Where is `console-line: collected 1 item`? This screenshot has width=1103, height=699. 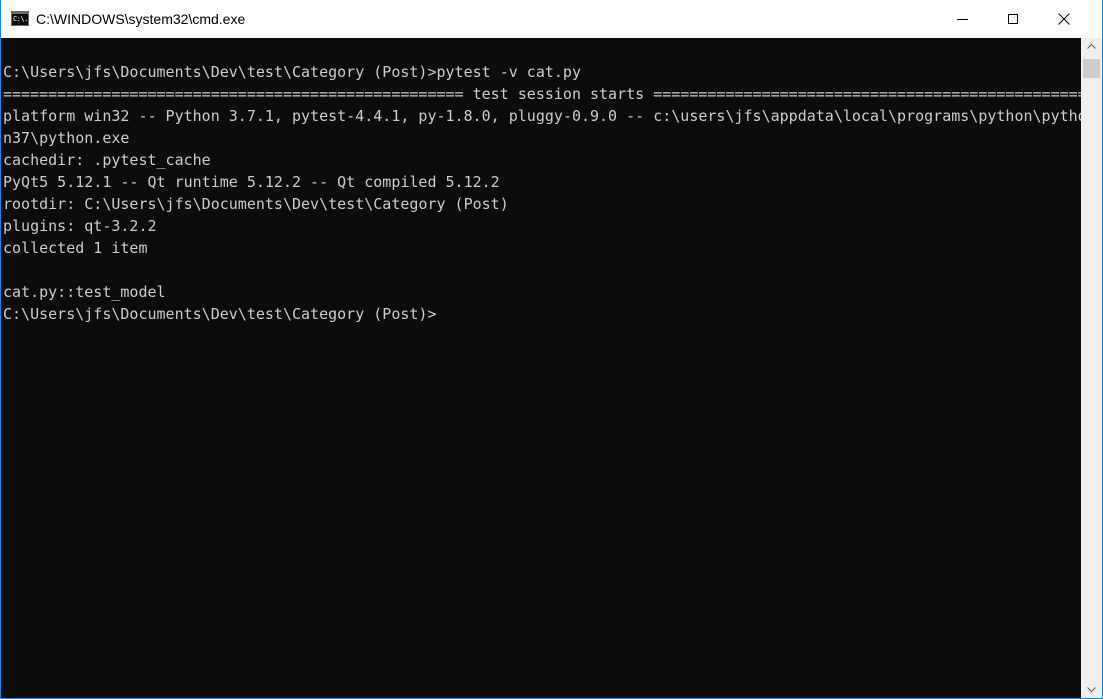 console-line: collected 1 item is located at coordinates (75, 248).